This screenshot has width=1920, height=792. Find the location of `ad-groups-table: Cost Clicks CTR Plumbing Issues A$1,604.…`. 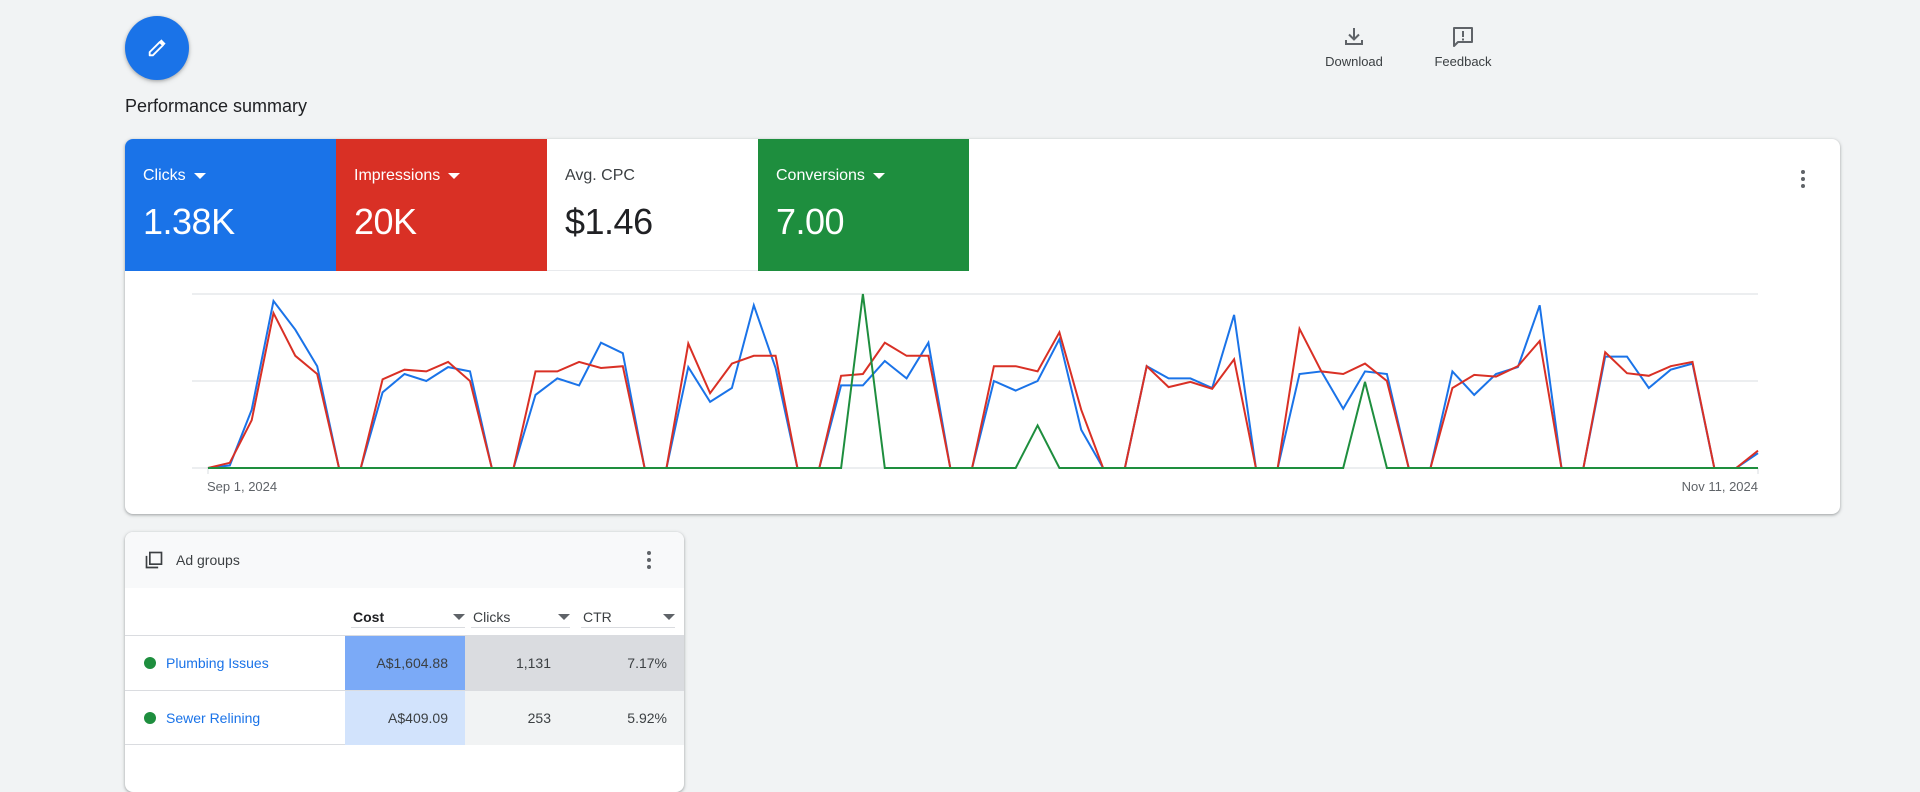

ad-groups-table: Cost Clicks CTR Plumbing Issues A$1,604.… is located at coordinates (404, 666).